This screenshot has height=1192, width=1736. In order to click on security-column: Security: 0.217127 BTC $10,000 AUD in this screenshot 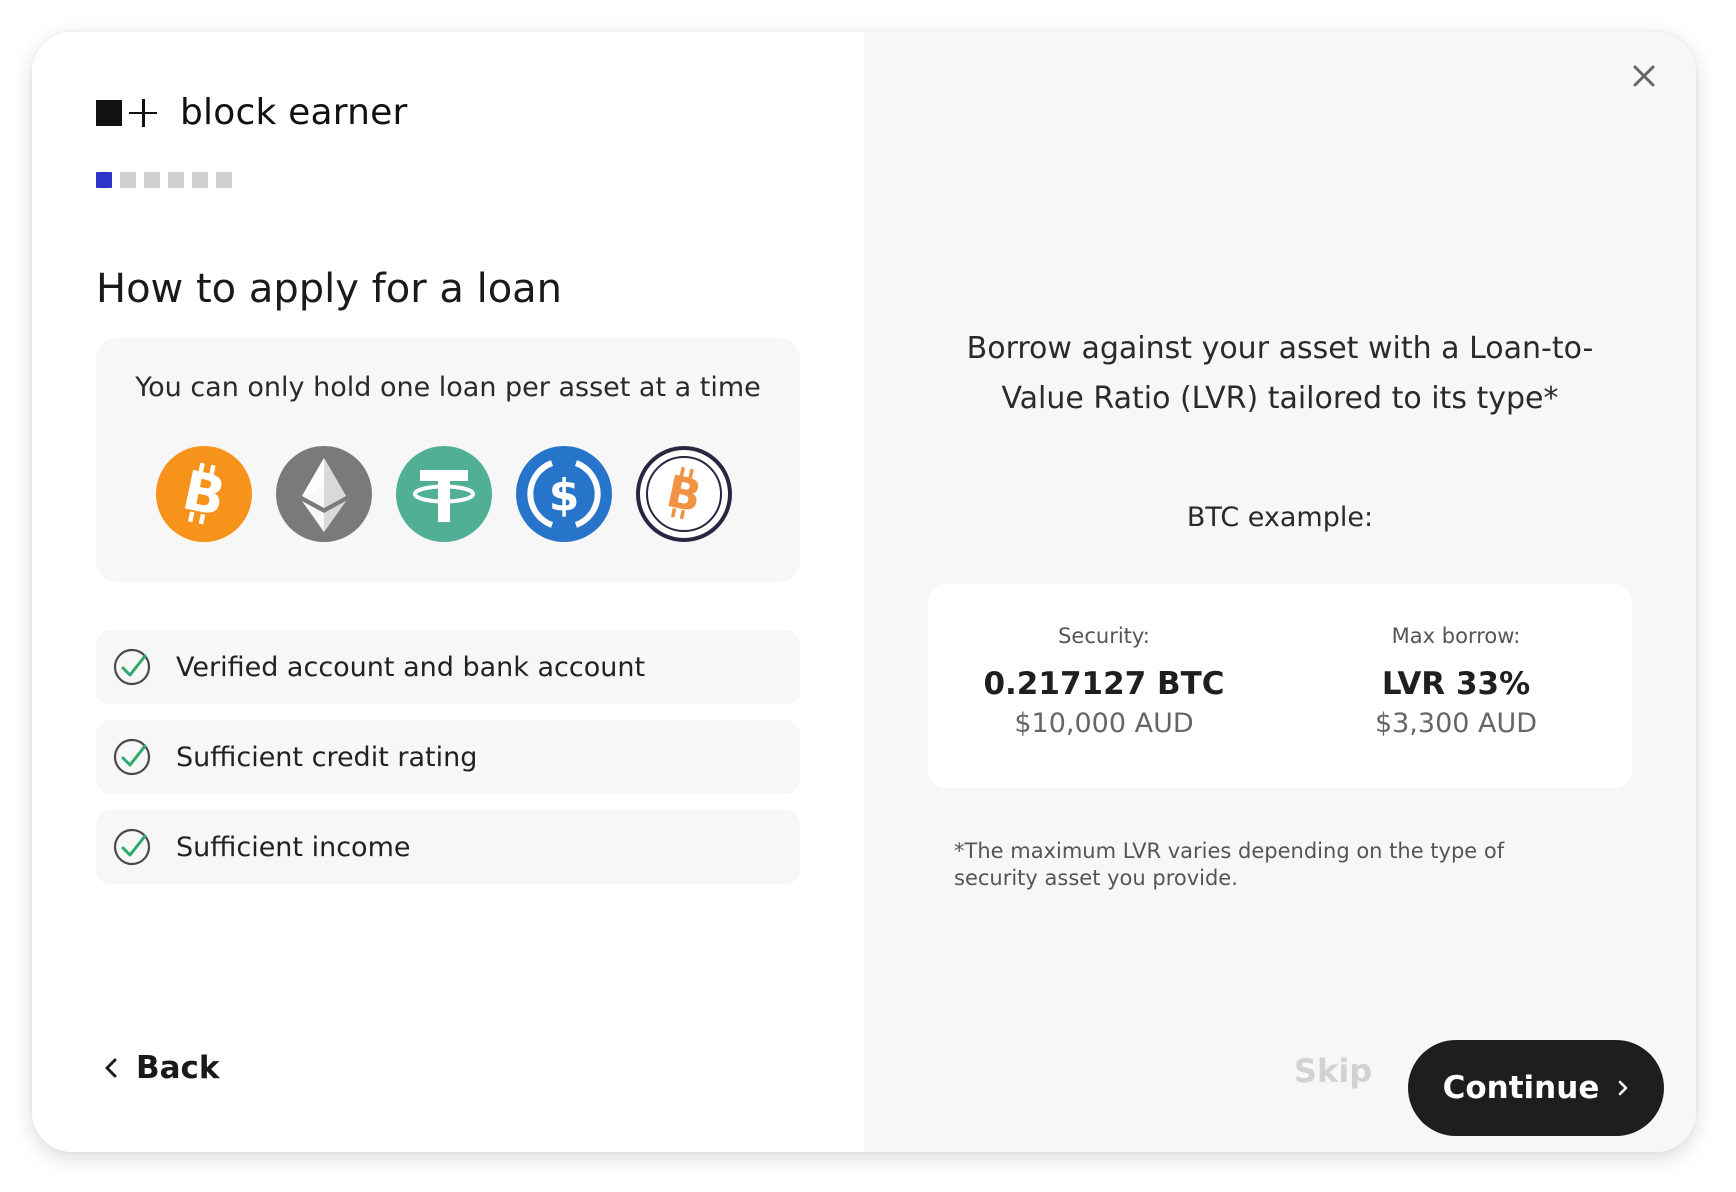, I will do `click(1104, 681)`.